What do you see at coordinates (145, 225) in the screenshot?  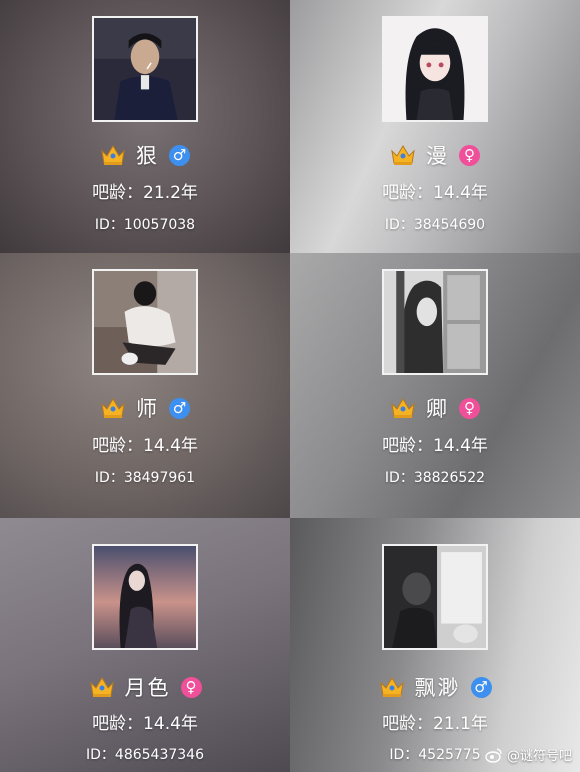 I see `user-id: ID：10057038` at bounding box center [145, 225].